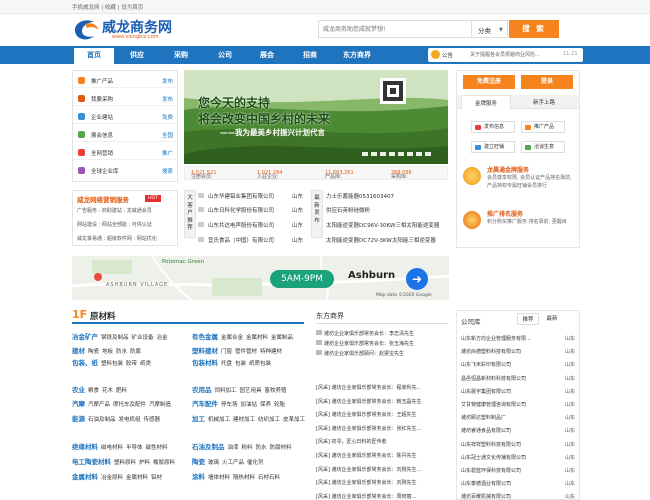 This screenshot has height=500, width=650. Describe the element at coordinates (543, 127) in the screenshot. I see `promote-product-button: 推广产品` at that location.